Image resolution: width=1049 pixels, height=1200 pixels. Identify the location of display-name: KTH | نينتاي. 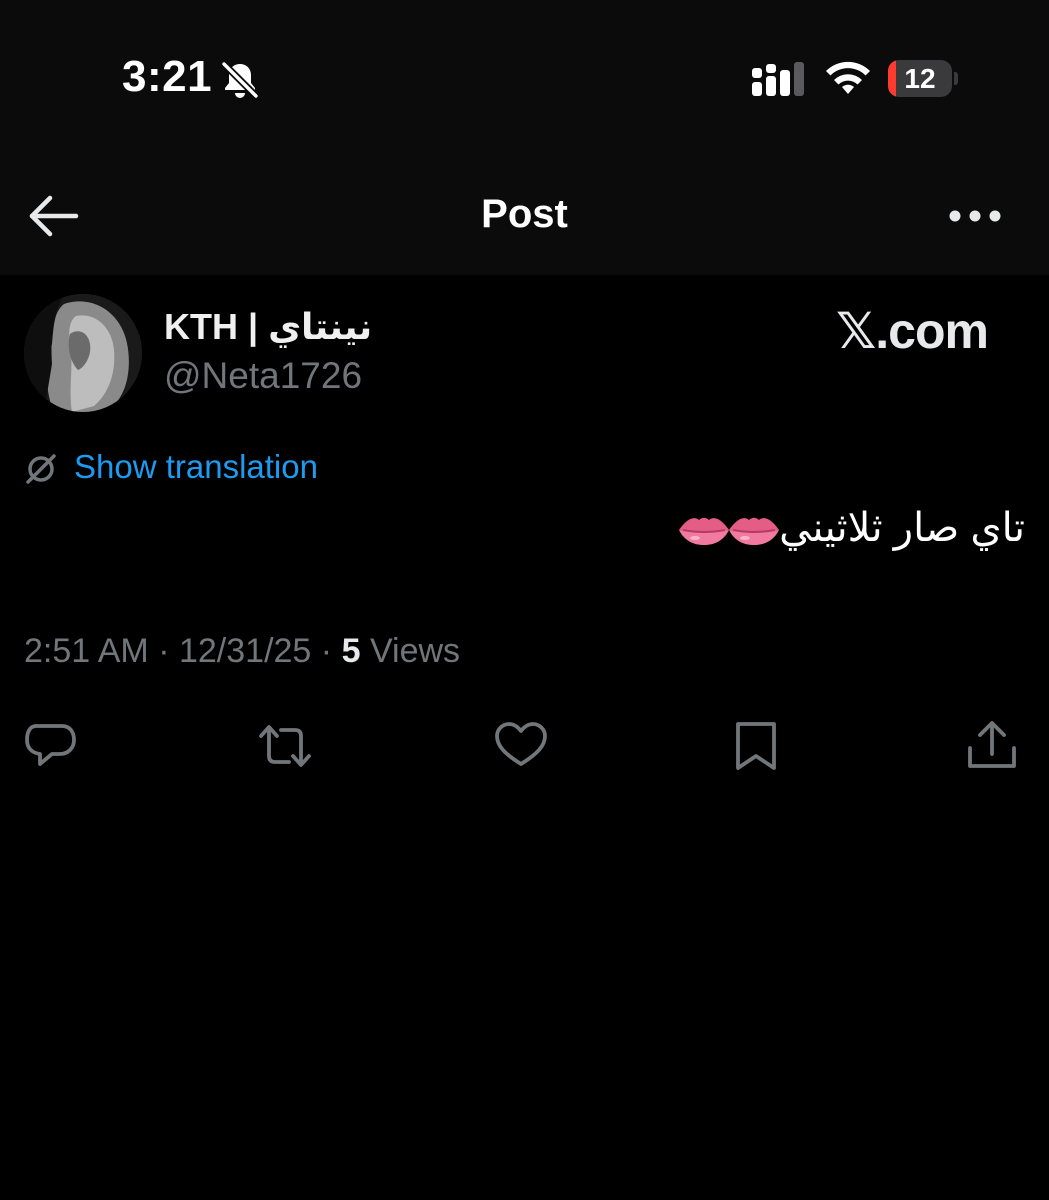
(268, 327).